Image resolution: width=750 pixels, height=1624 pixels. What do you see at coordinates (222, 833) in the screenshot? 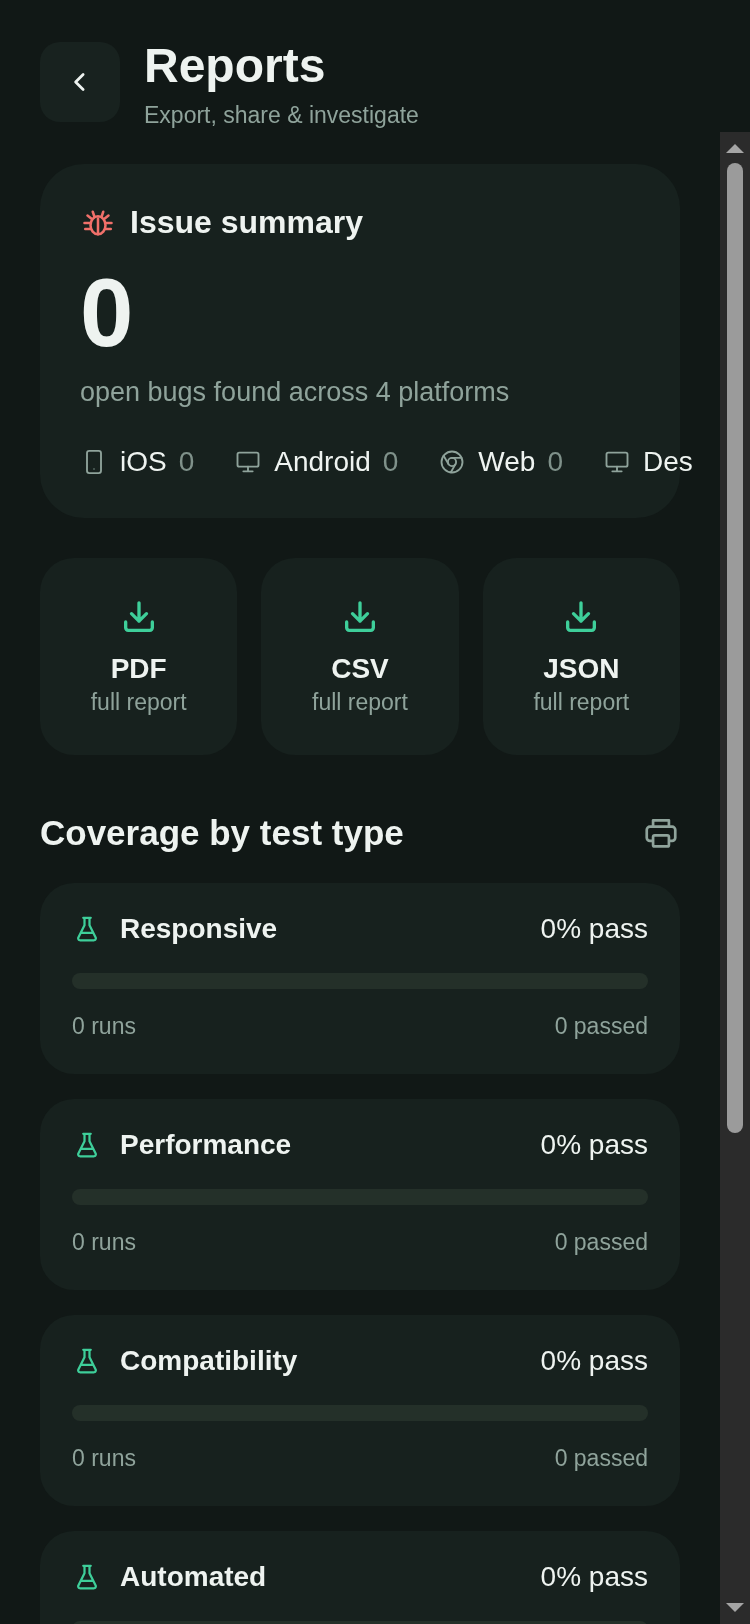
I see `section-title: Coverage by test type` at bounding box center [222, 833].